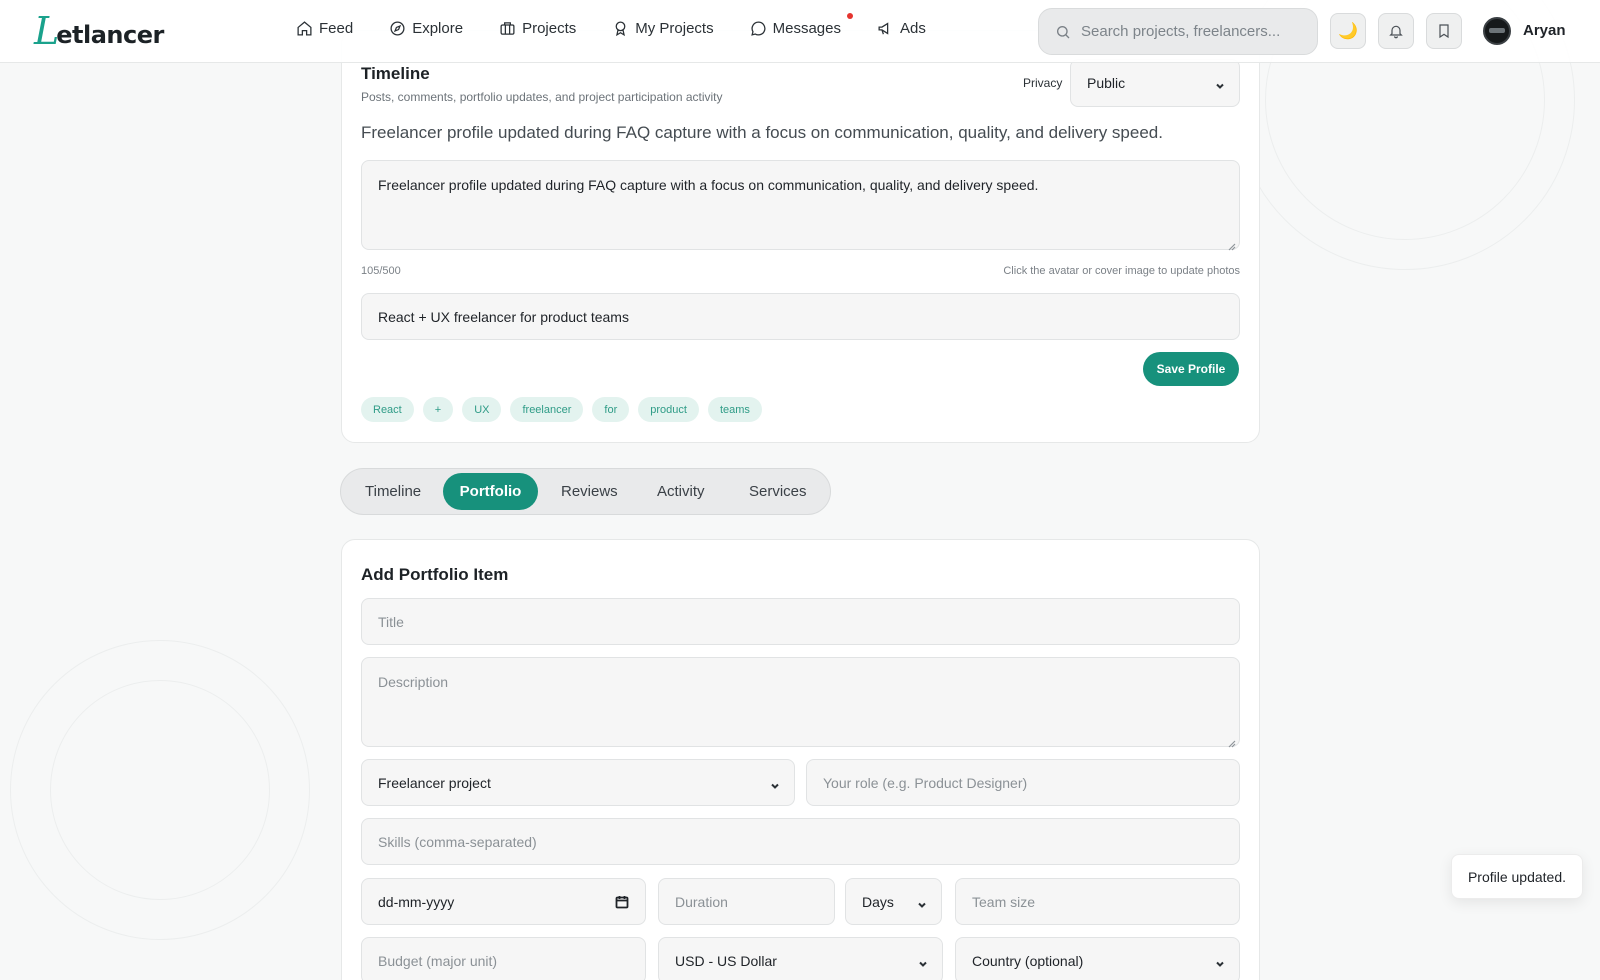 This screenshot has height=980, width=1600. I want to click on search-bar, so click(1178, 31).